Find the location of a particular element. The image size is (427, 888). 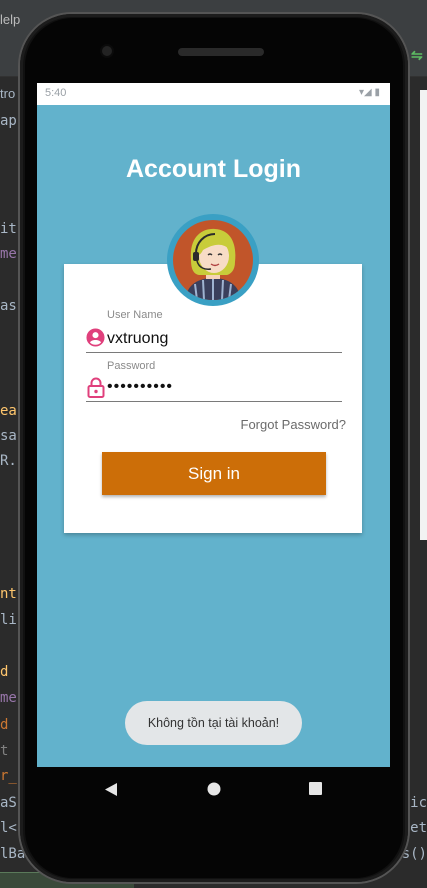

code-line: aS is located at coordinates (8, 803).